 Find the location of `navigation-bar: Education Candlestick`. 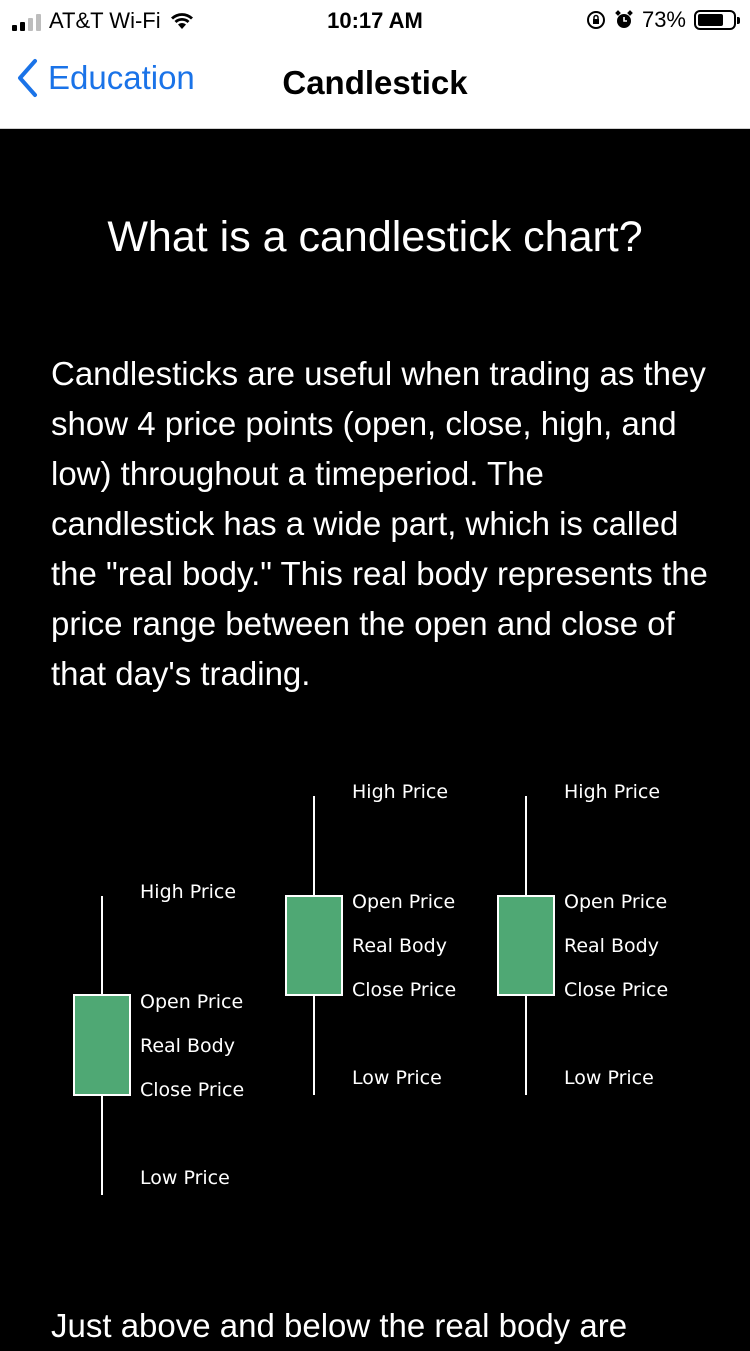

navigation-bar: Education Candlestick is located at coordinates (375, 84).